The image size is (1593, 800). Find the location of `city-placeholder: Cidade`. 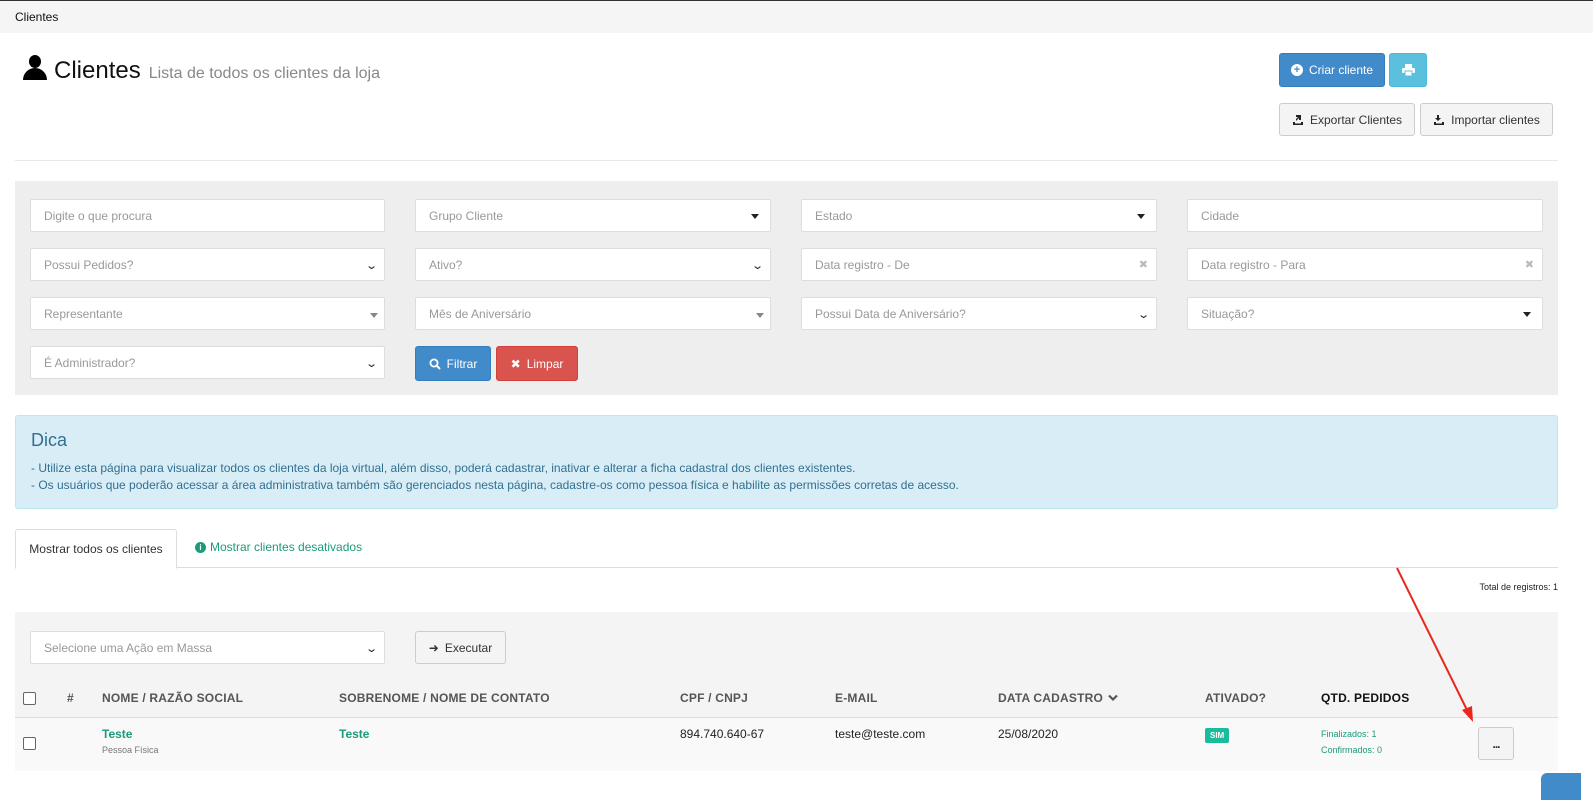

city-placeholder: Cidade is located at coordinates (1220, 215).